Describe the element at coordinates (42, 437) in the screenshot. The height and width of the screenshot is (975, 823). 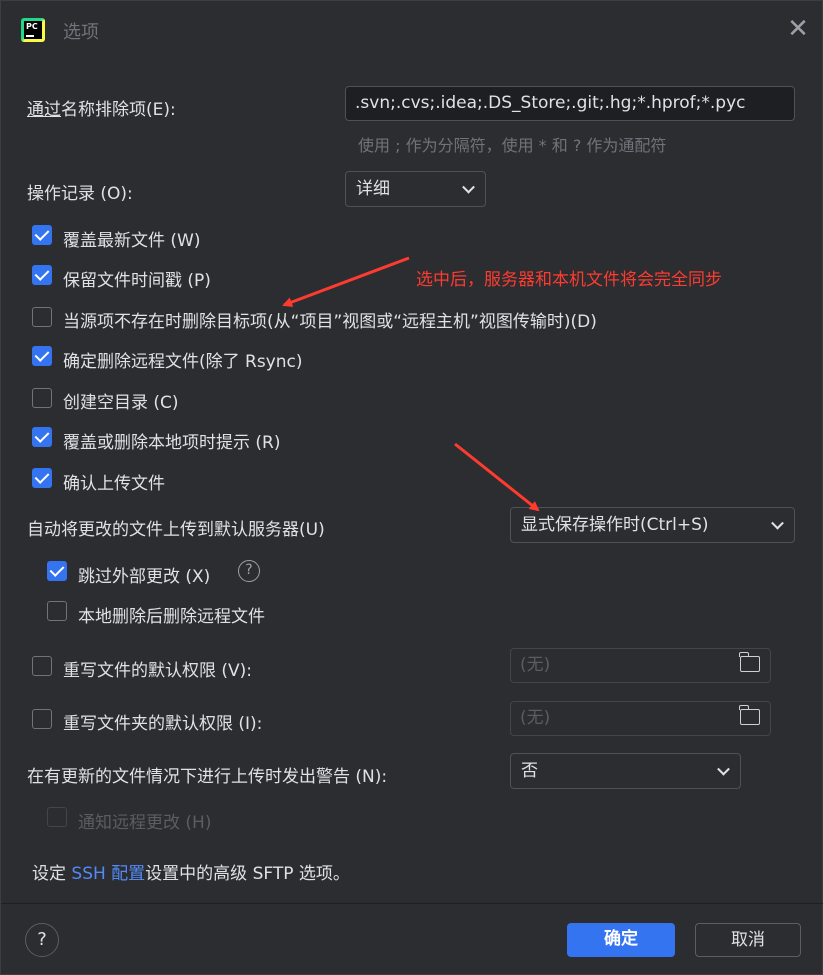
I see `prompt-overwrite-local-checkbox` at that location.